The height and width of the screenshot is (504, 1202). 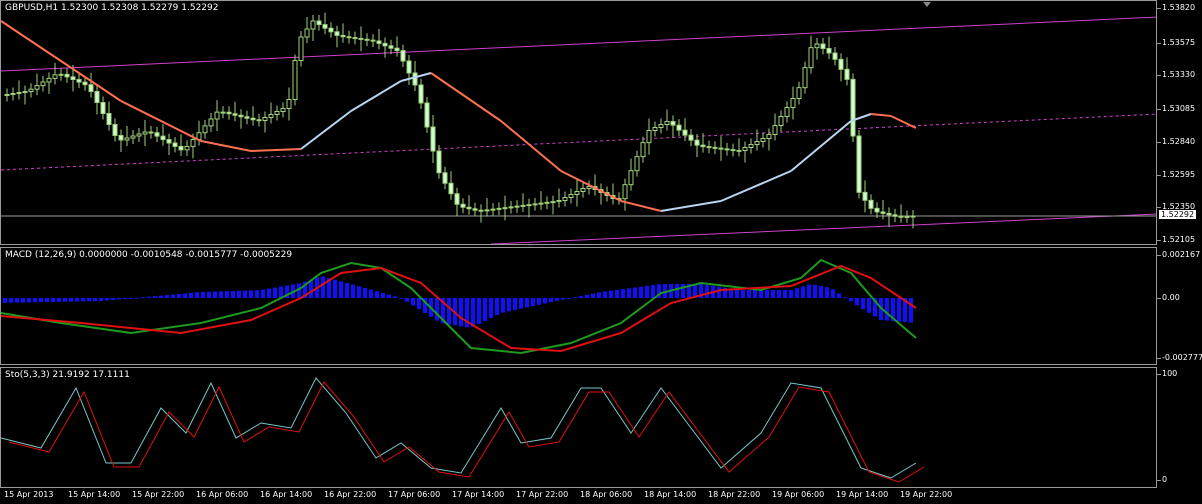 What do you see at coordinates (1179, 306) in the screenshot?
I see `macd-scale: 0.002167 0.00 -0.002777` at bounding box center [1179, 306].